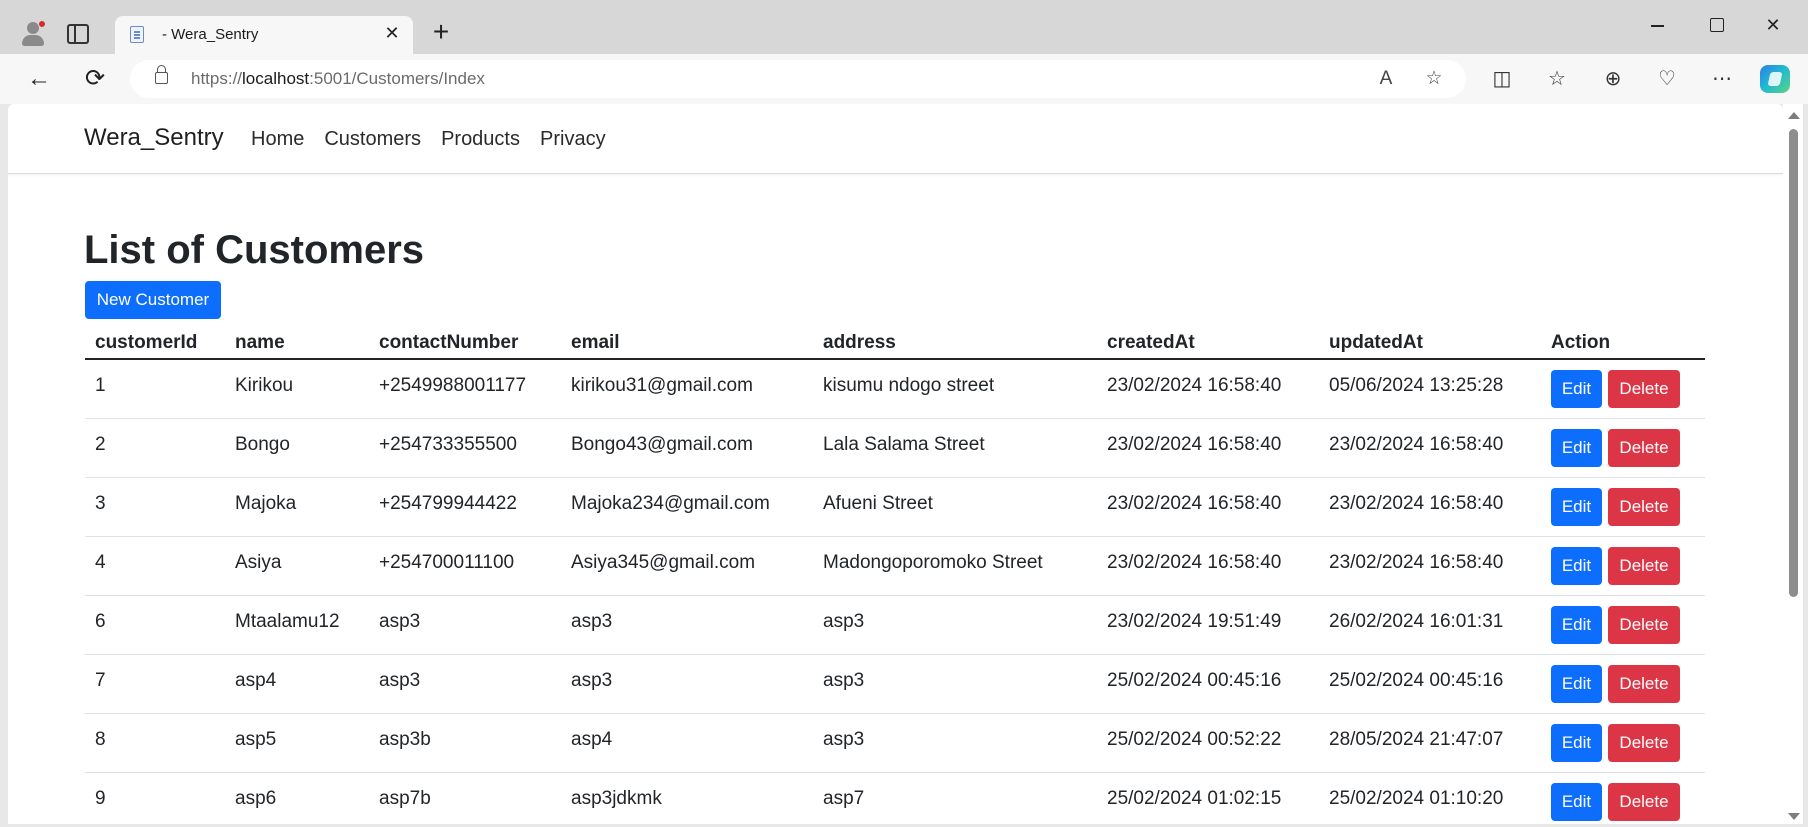 Image resolution: width=1808 pixels, height=827 pixels. Describe the element at coordinates (1416, 798) in the screenshot. I see `cell-text: 25/02/2024 01:10:20` at that location.